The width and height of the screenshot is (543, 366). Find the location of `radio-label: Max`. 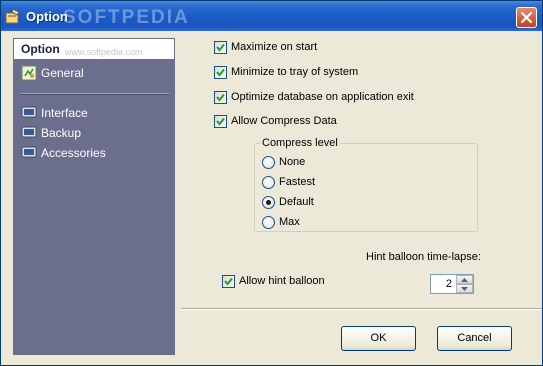

radio-label: Max is located at coordinates (289, 222).